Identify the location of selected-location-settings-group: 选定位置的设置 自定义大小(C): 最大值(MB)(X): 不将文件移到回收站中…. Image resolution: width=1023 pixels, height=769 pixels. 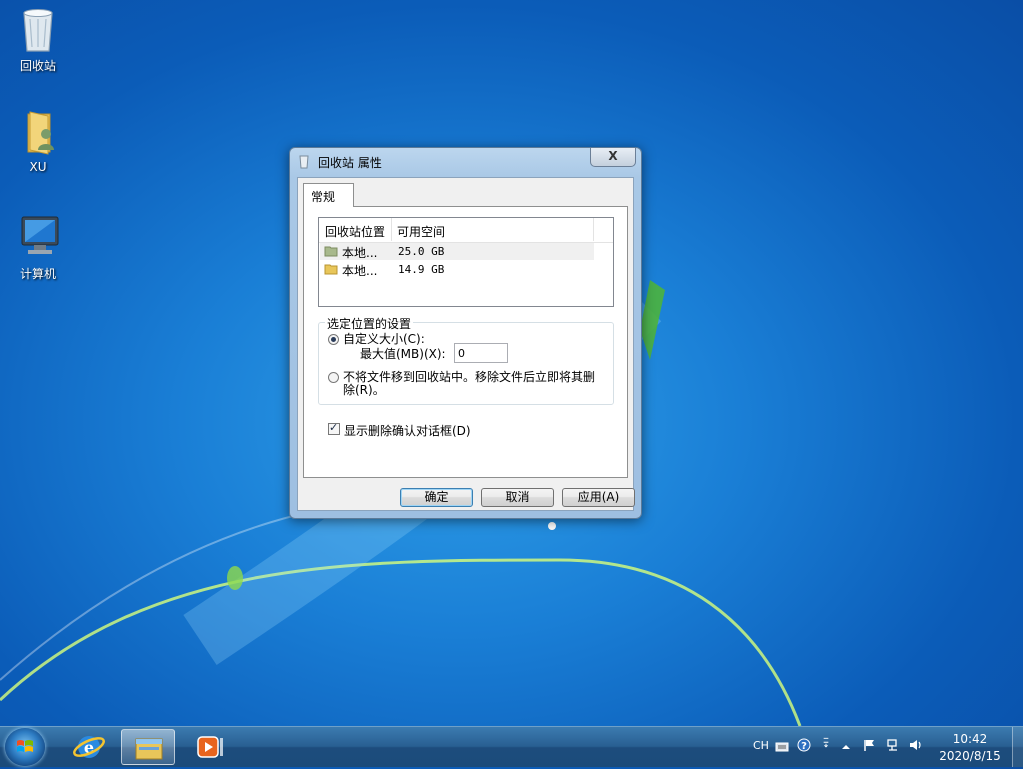
(466, 360).